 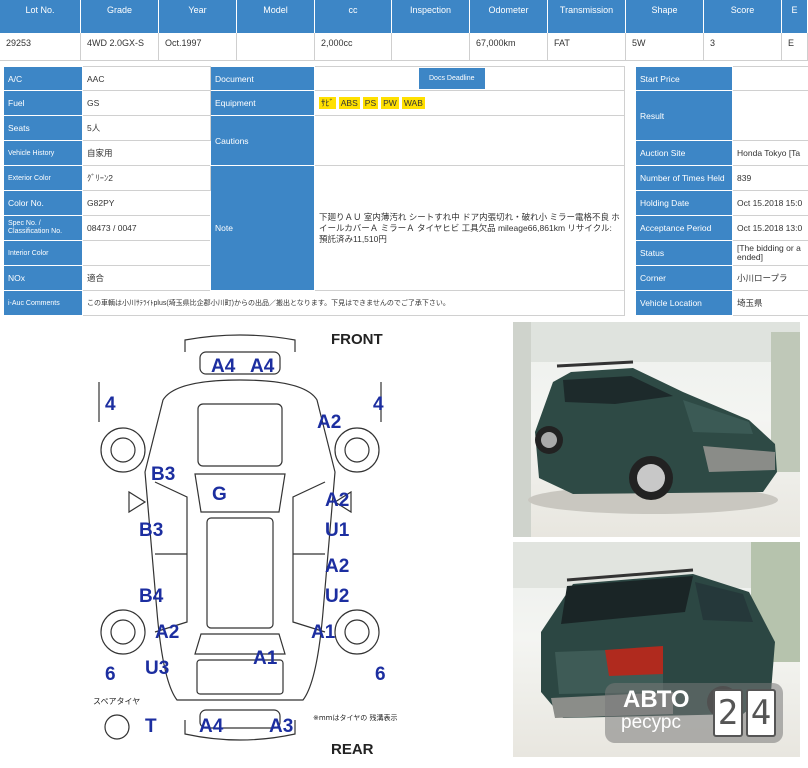 What do you see at coordinates (684, 253) in the screenshot?
I see `status-label: Status` at bounding box center [684, 253].